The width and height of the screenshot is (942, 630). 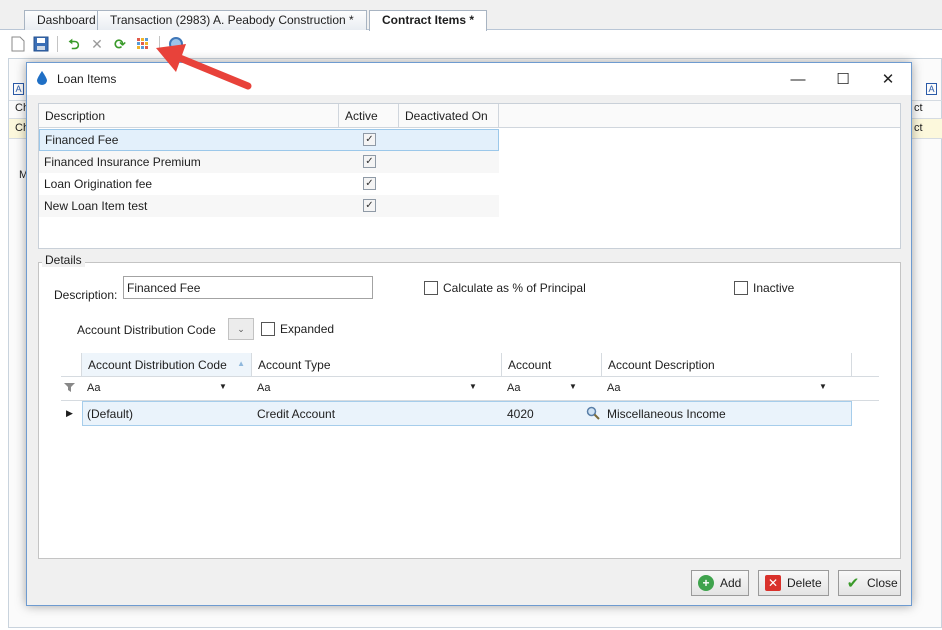 I want to click on inactive-checkbox, so click(x=741, y=288).